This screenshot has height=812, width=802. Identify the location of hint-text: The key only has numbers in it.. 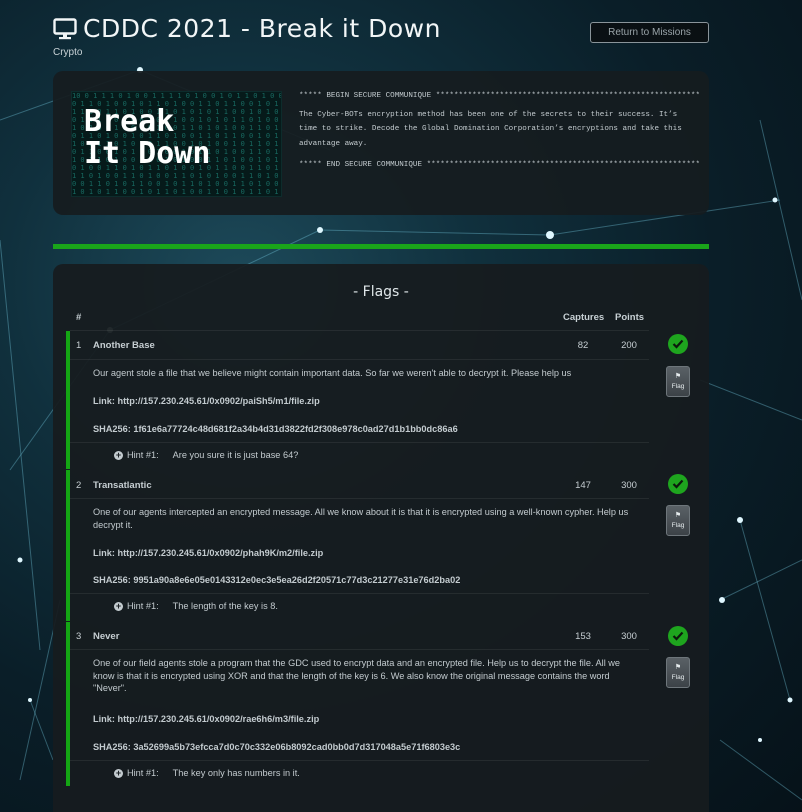
(236, 773).